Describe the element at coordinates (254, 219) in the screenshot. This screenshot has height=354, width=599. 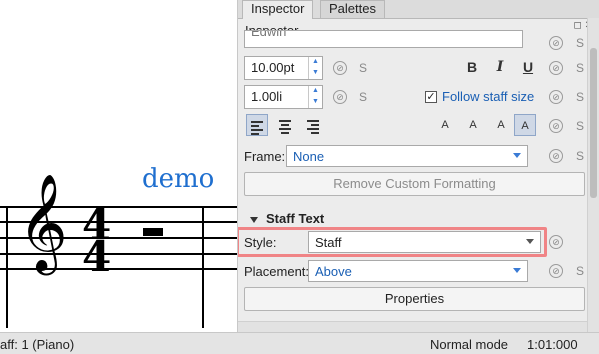
I see `collapse-icon` at that location.